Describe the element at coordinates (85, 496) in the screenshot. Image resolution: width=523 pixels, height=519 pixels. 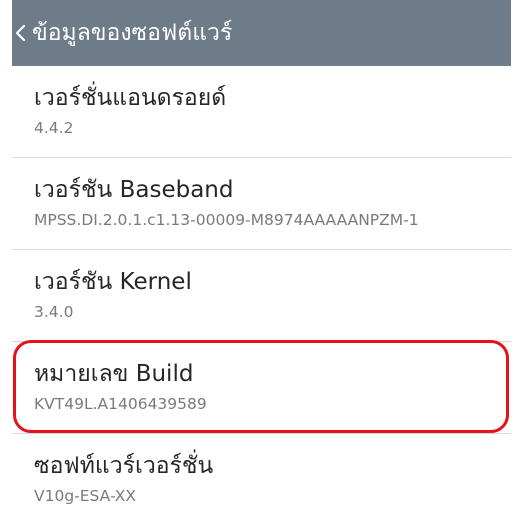
I see `software-version-value: V10g-ESA-XX` at that location.